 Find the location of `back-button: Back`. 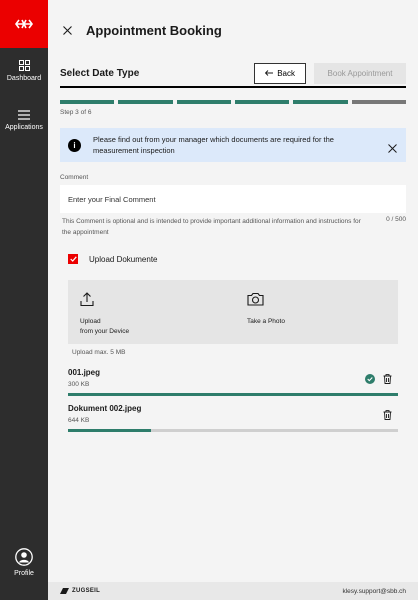

back-button: Back is located at coordinates (280, 73).